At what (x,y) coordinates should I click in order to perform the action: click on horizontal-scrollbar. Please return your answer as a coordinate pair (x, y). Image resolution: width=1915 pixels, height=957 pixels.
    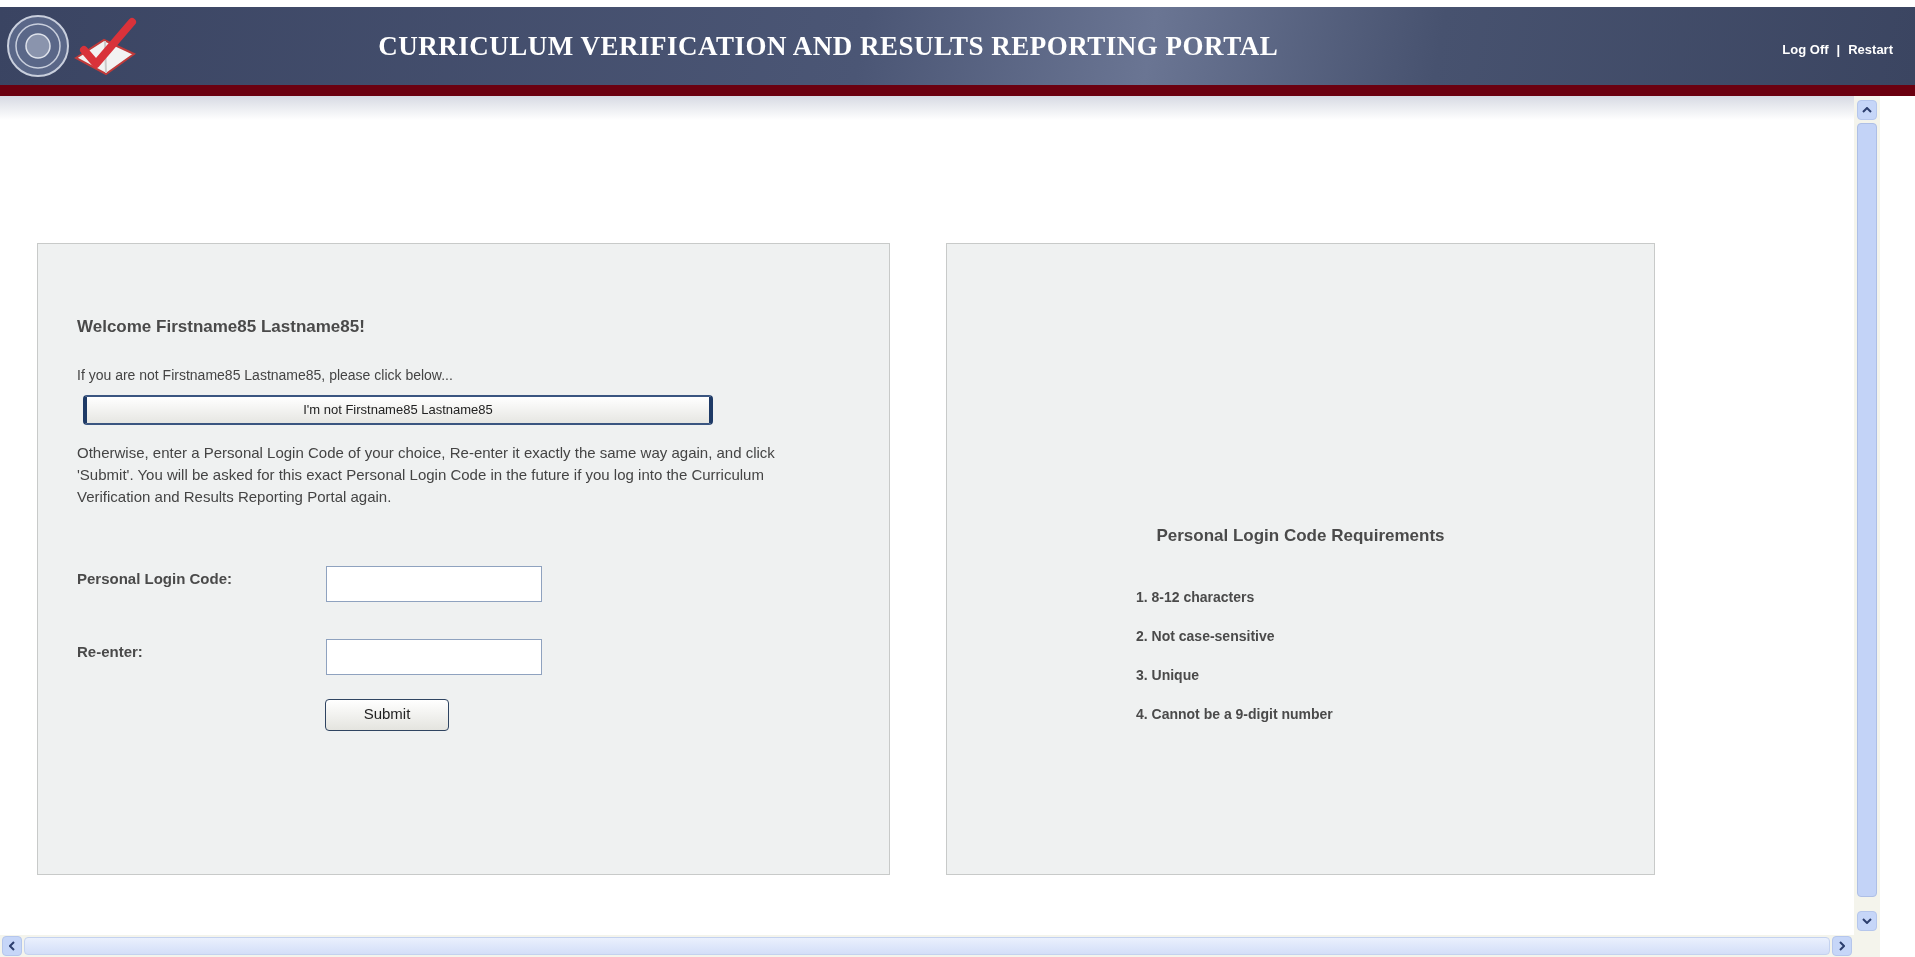
    Looking at the image, I should click on (940, 946).